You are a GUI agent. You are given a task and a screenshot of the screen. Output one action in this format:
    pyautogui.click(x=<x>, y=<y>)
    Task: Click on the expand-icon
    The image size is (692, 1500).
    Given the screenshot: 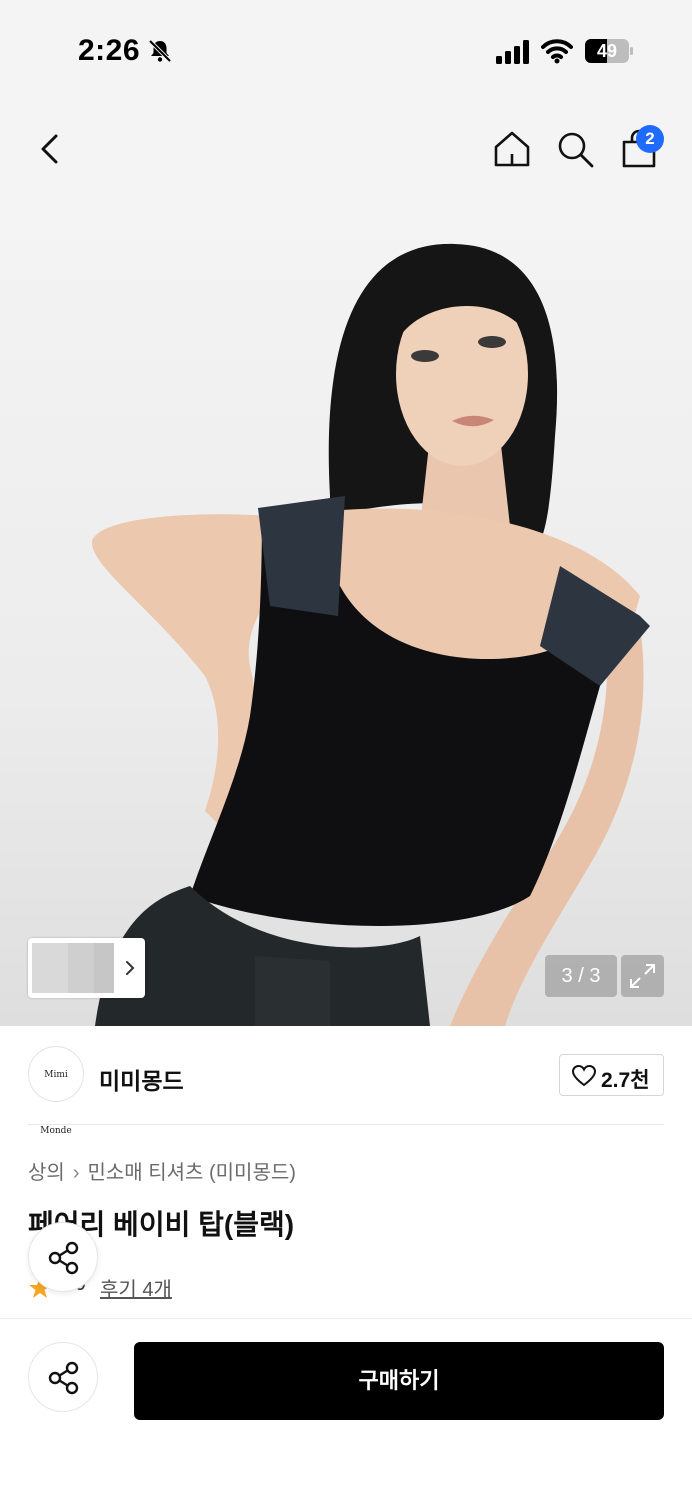 What is the action you would take?
    pyautogui.click(x=642, y=976)
    